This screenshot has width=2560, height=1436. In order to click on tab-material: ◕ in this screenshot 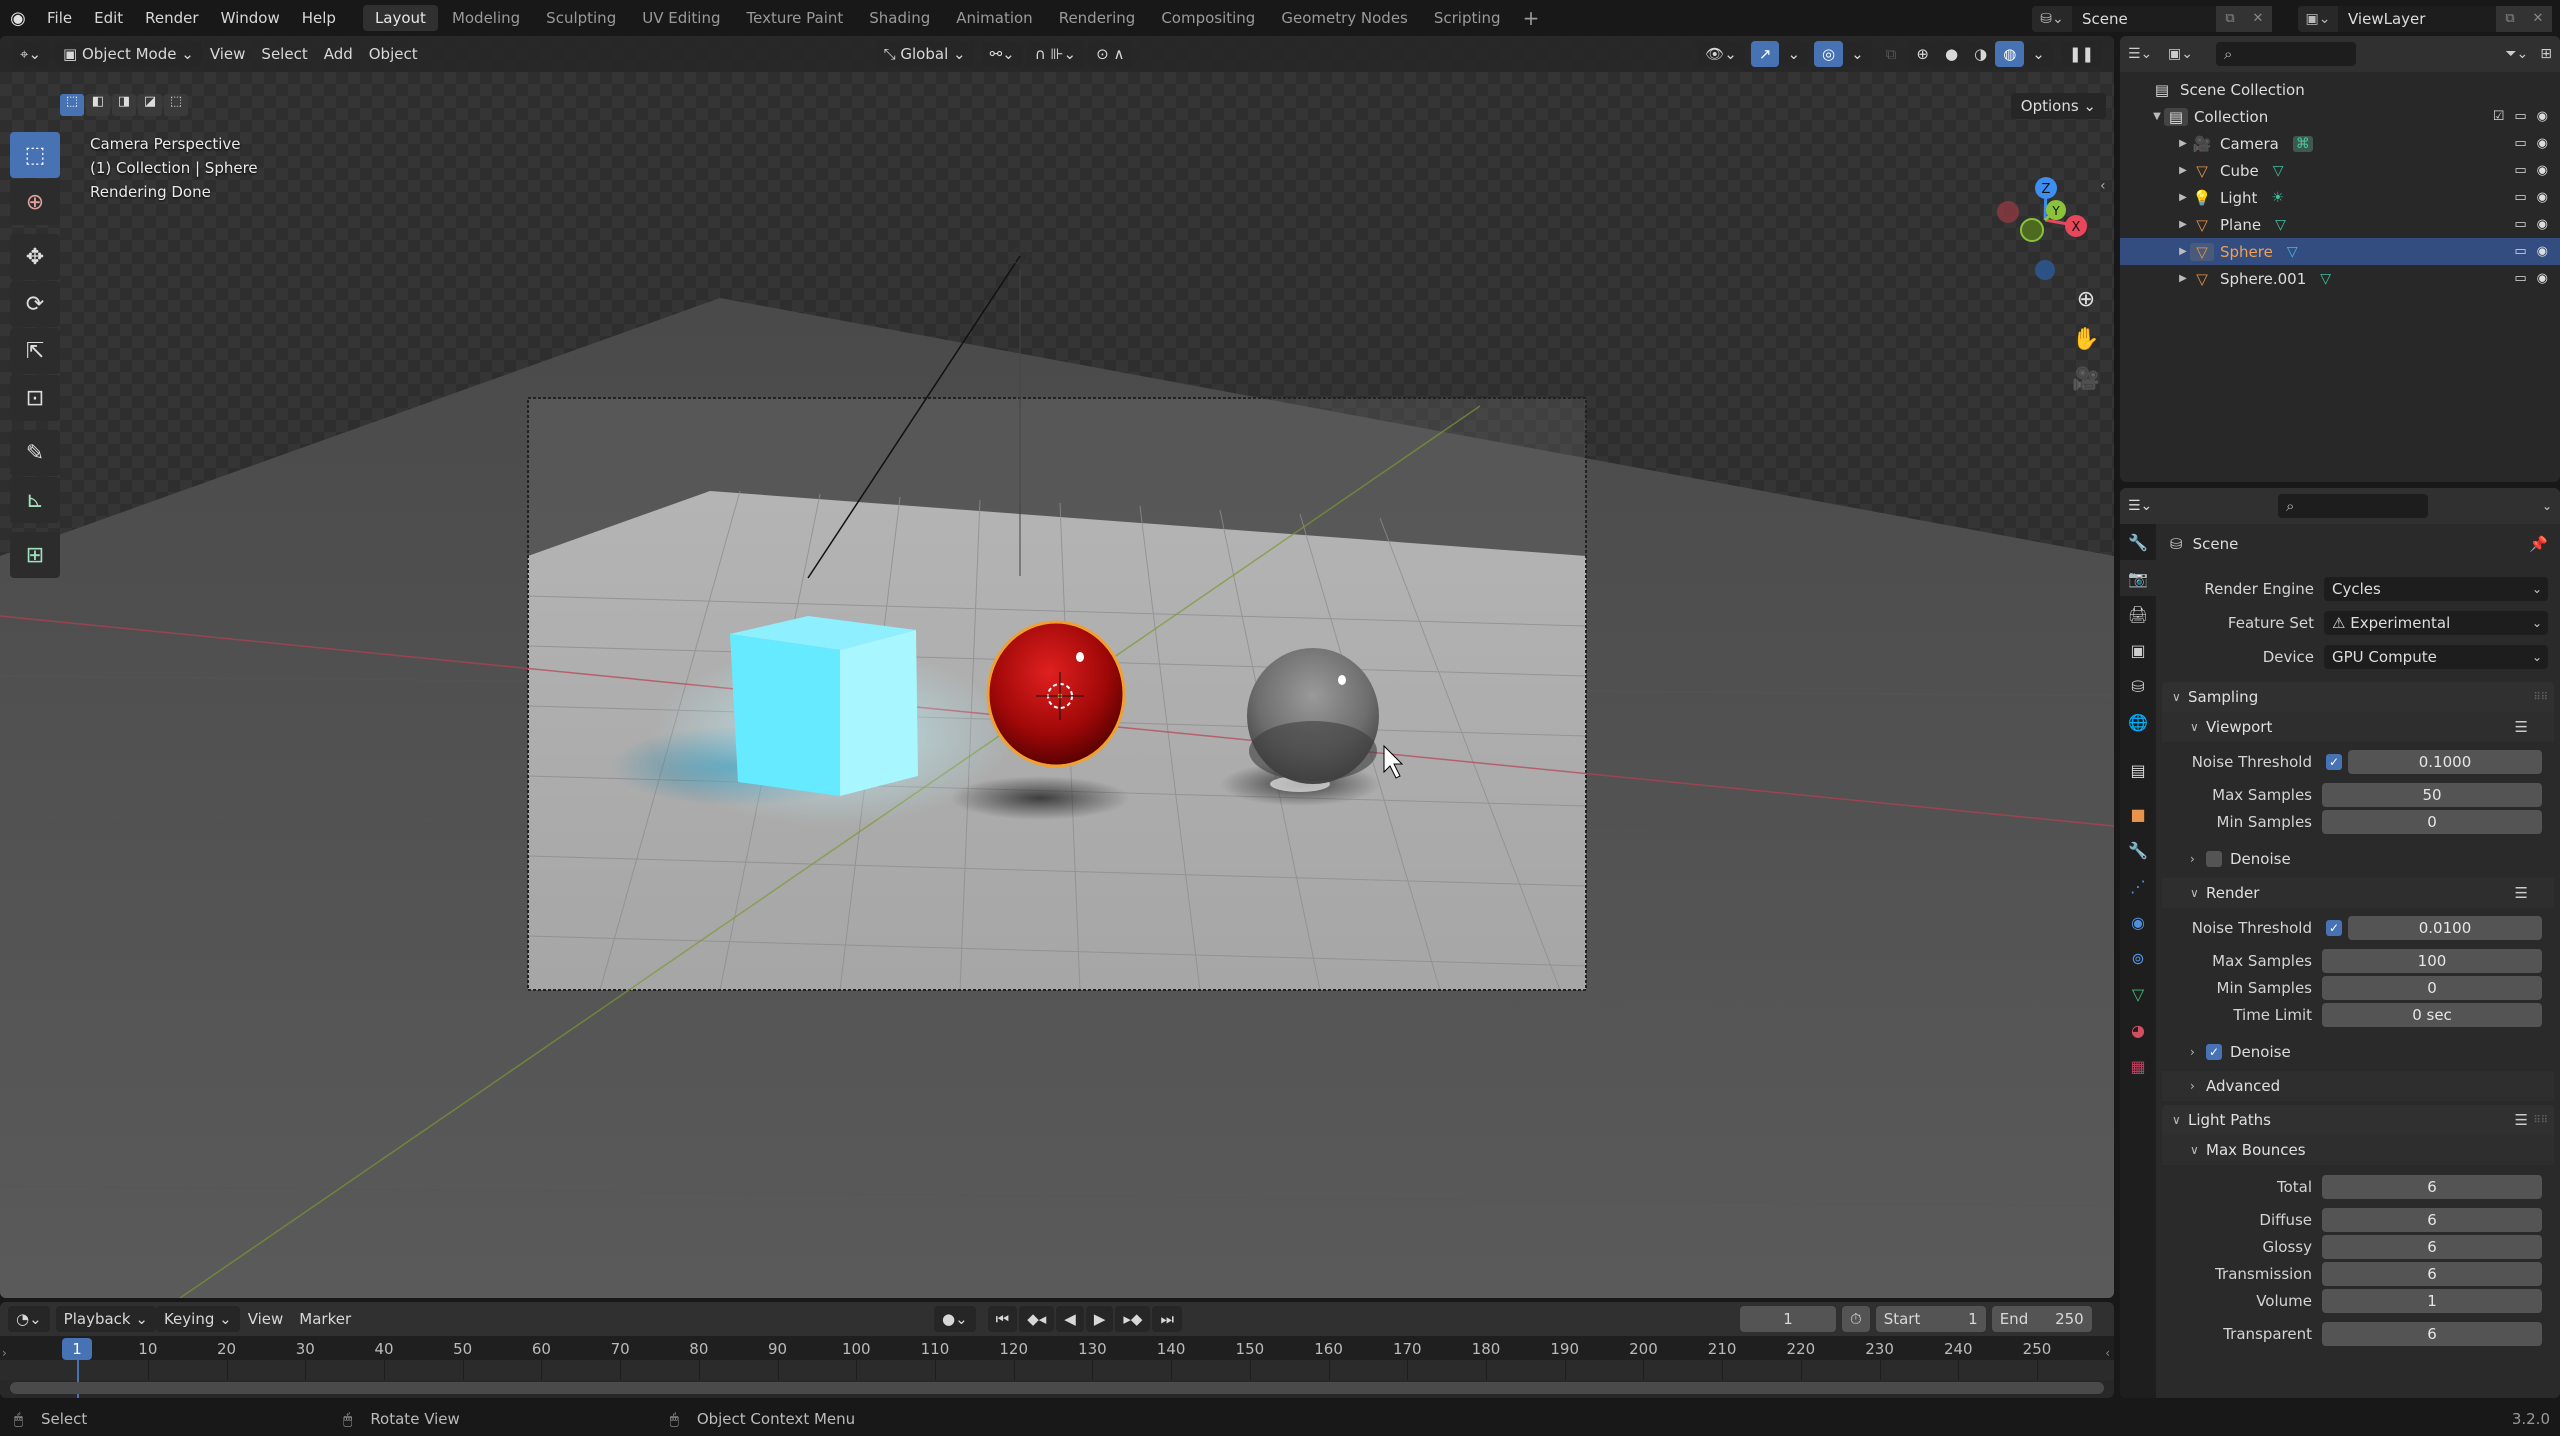, I will do `click(2138, 1030)`.